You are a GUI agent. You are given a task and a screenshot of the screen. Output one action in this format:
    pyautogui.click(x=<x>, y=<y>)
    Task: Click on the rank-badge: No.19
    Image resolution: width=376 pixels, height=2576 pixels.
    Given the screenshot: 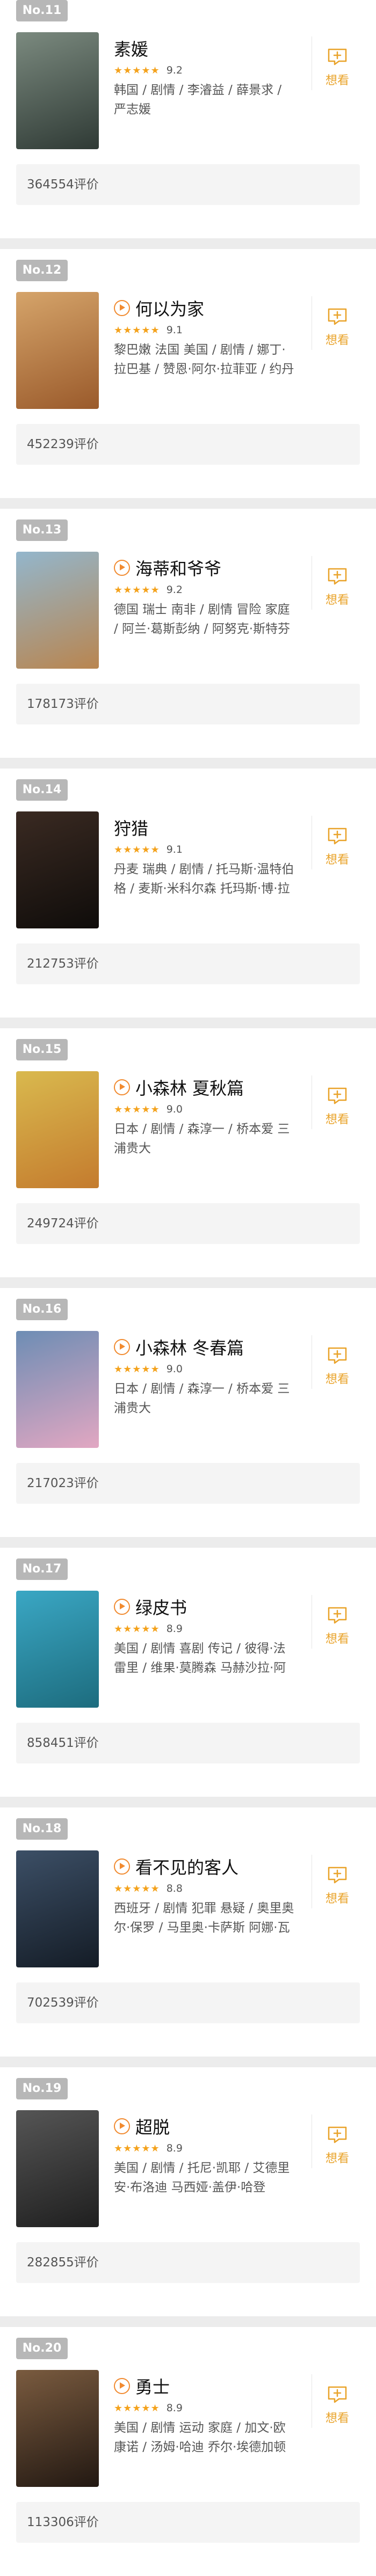 What is the action you would take?
    pyautogui.click(x=42, y=2088)
    